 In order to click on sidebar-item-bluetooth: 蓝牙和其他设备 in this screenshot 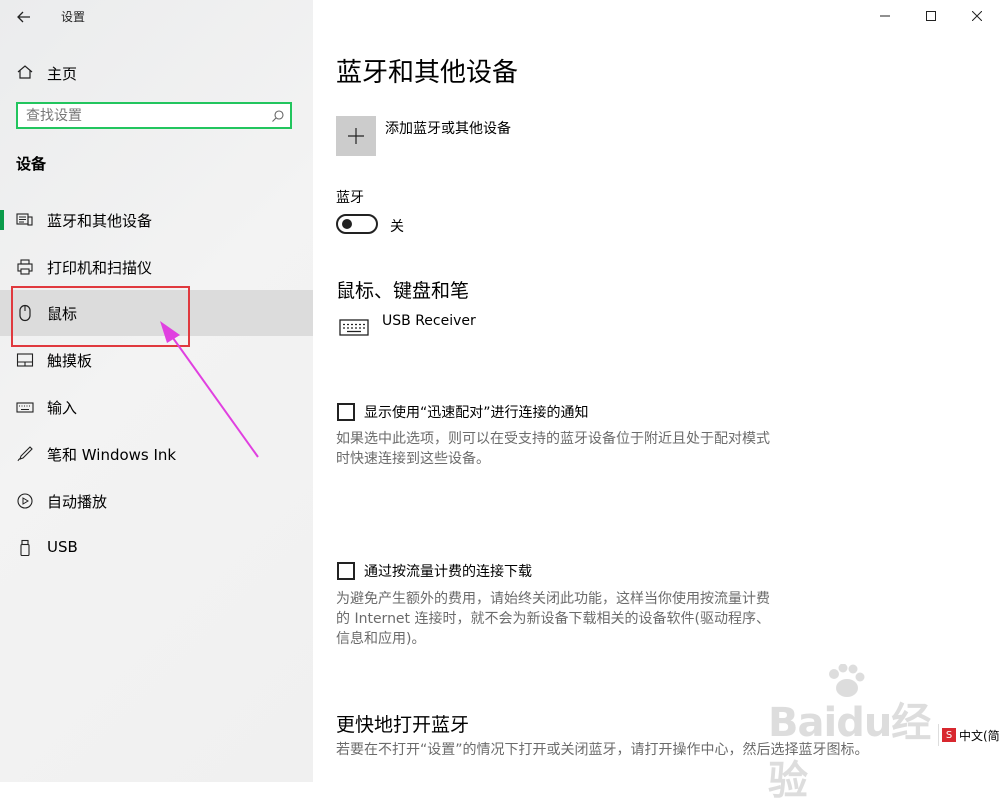, I will do `click(156, 220)`.